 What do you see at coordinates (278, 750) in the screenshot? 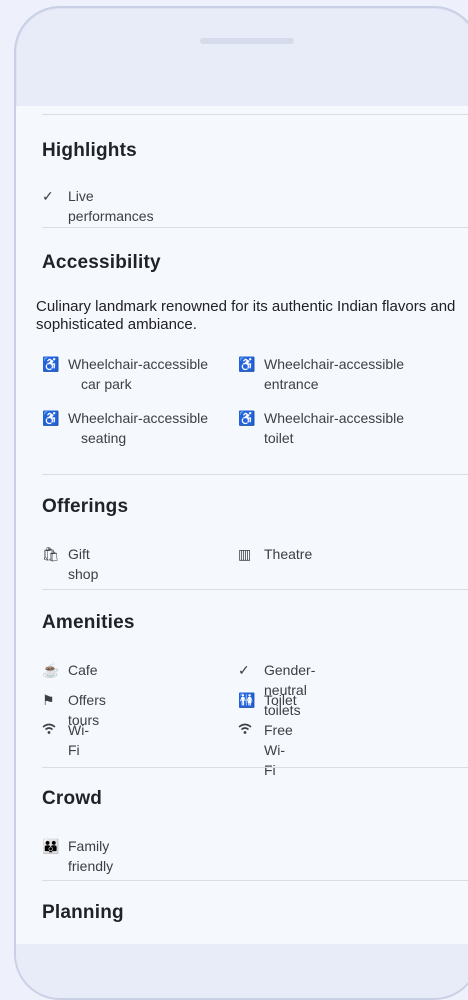
I see `amenity-label: Free Wi-Fi` at bounding box center [278, 750].